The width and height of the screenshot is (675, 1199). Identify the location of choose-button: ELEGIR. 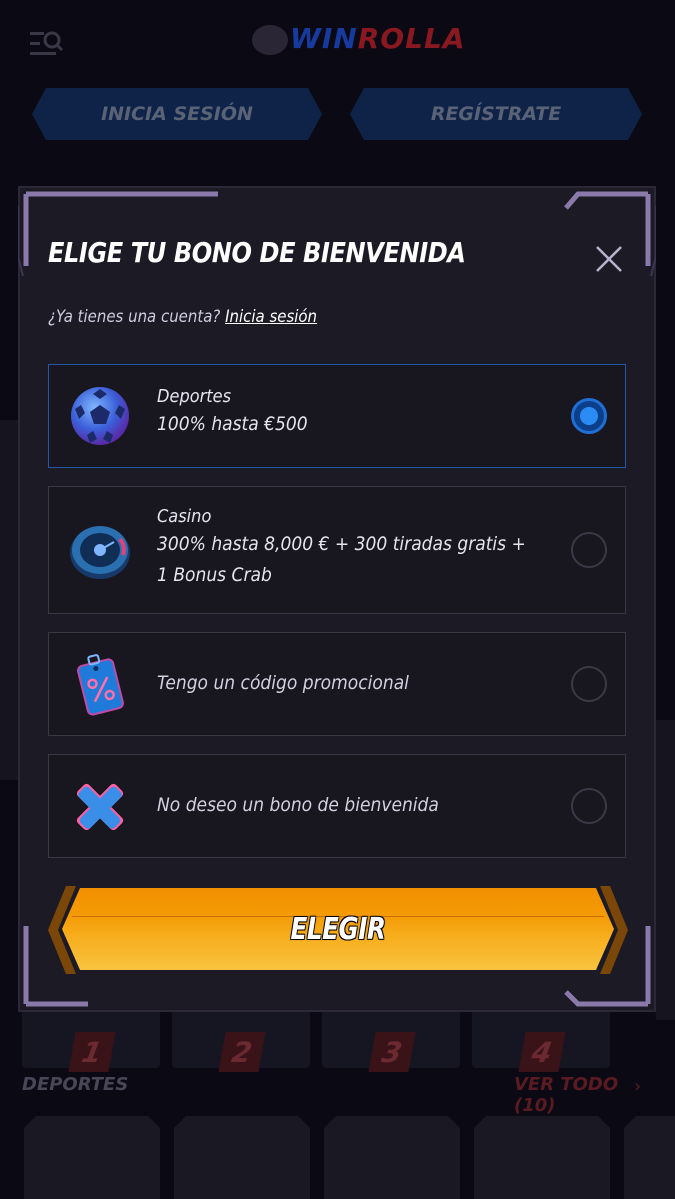
(338, 930).